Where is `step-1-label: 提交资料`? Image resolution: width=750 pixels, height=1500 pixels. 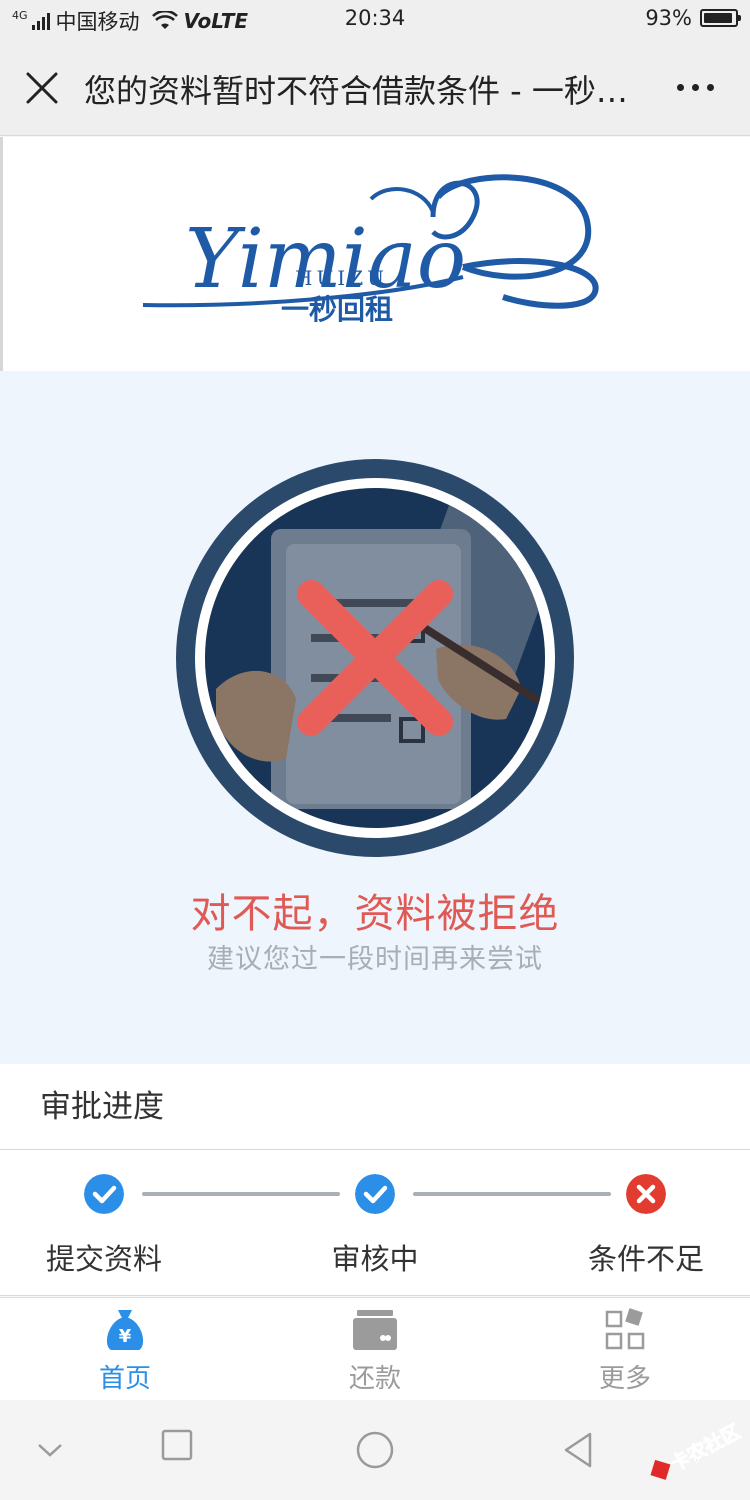 step-1-label: 提交资料 is located at coordinates (103, 1259).